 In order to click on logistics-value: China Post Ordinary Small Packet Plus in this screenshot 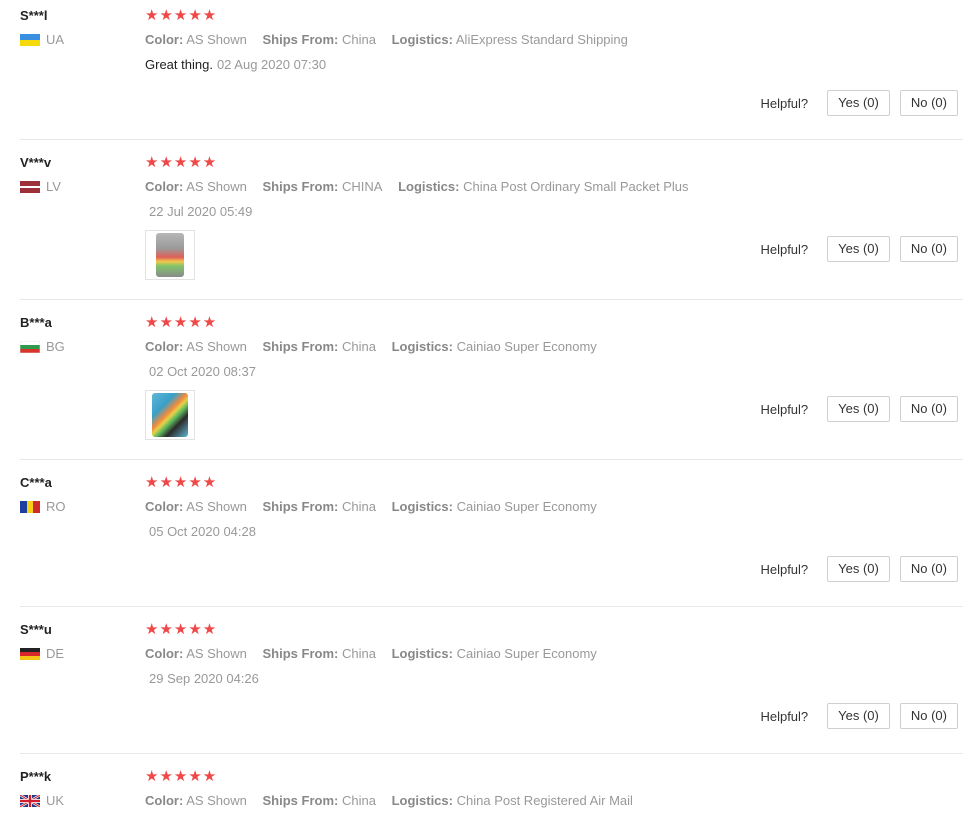, I will do `click(576, 186)`.